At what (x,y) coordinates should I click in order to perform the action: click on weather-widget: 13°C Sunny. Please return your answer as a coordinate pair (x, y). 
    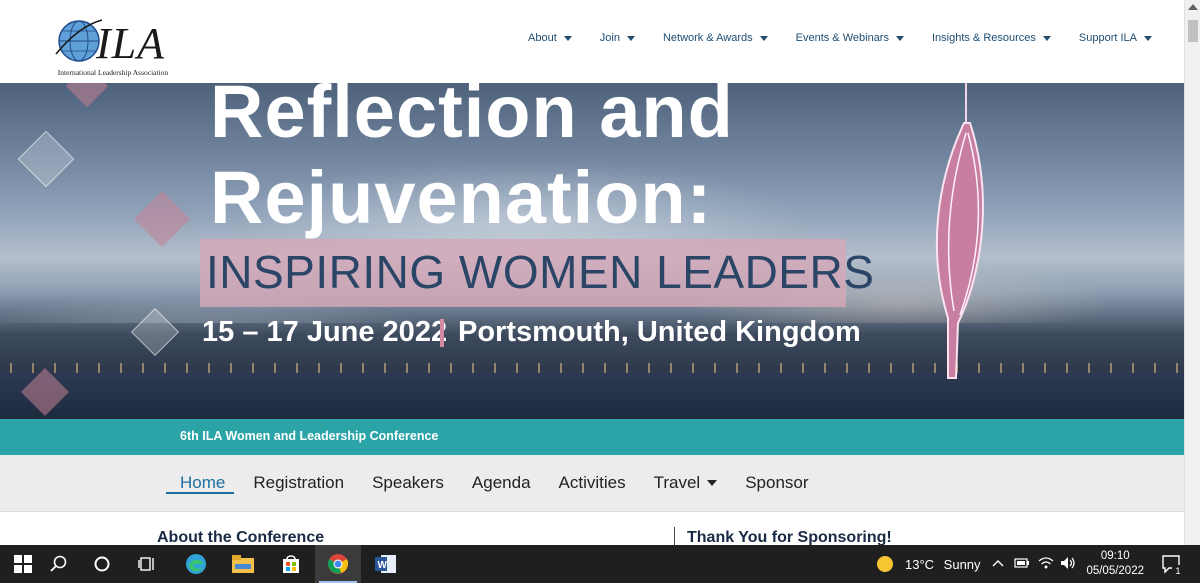
    Looking at the image, I should click on (943, 564).